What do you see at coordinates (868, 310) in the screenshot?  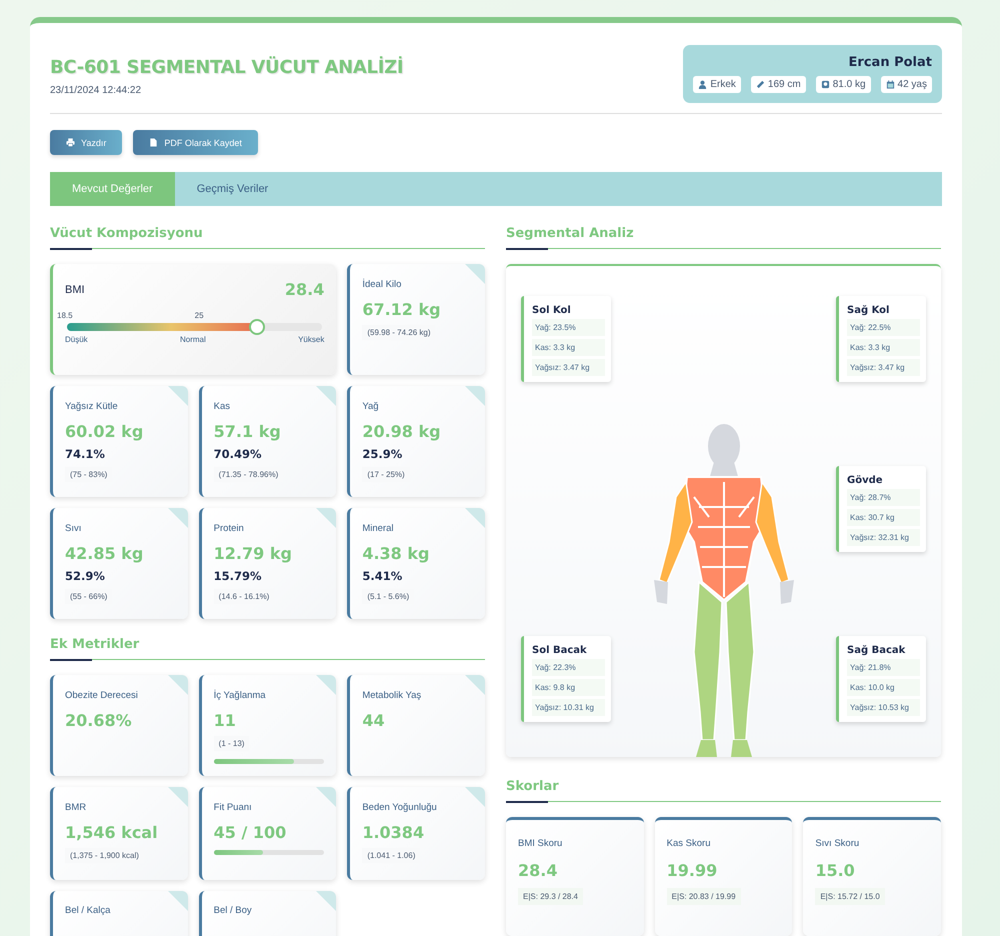 I see `segment-title: Sağ Kol` at bounding box center [868, 310].